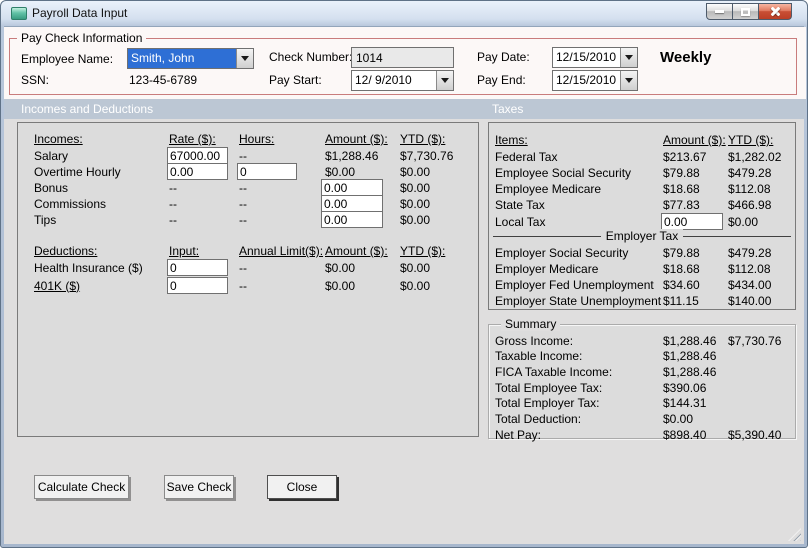 The image size is (808, 548). I want to click on ssn-value: 123-45-6789, so click(163, 80).